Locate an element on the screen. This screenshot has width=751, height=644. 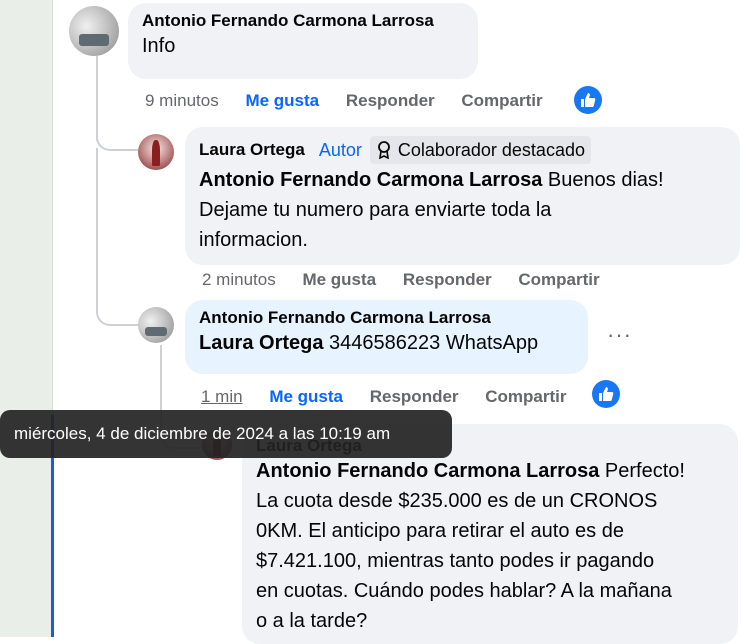
comment-actions: 2 minutos Me gusta Responder Compartir is located at coordinates (412, 280).